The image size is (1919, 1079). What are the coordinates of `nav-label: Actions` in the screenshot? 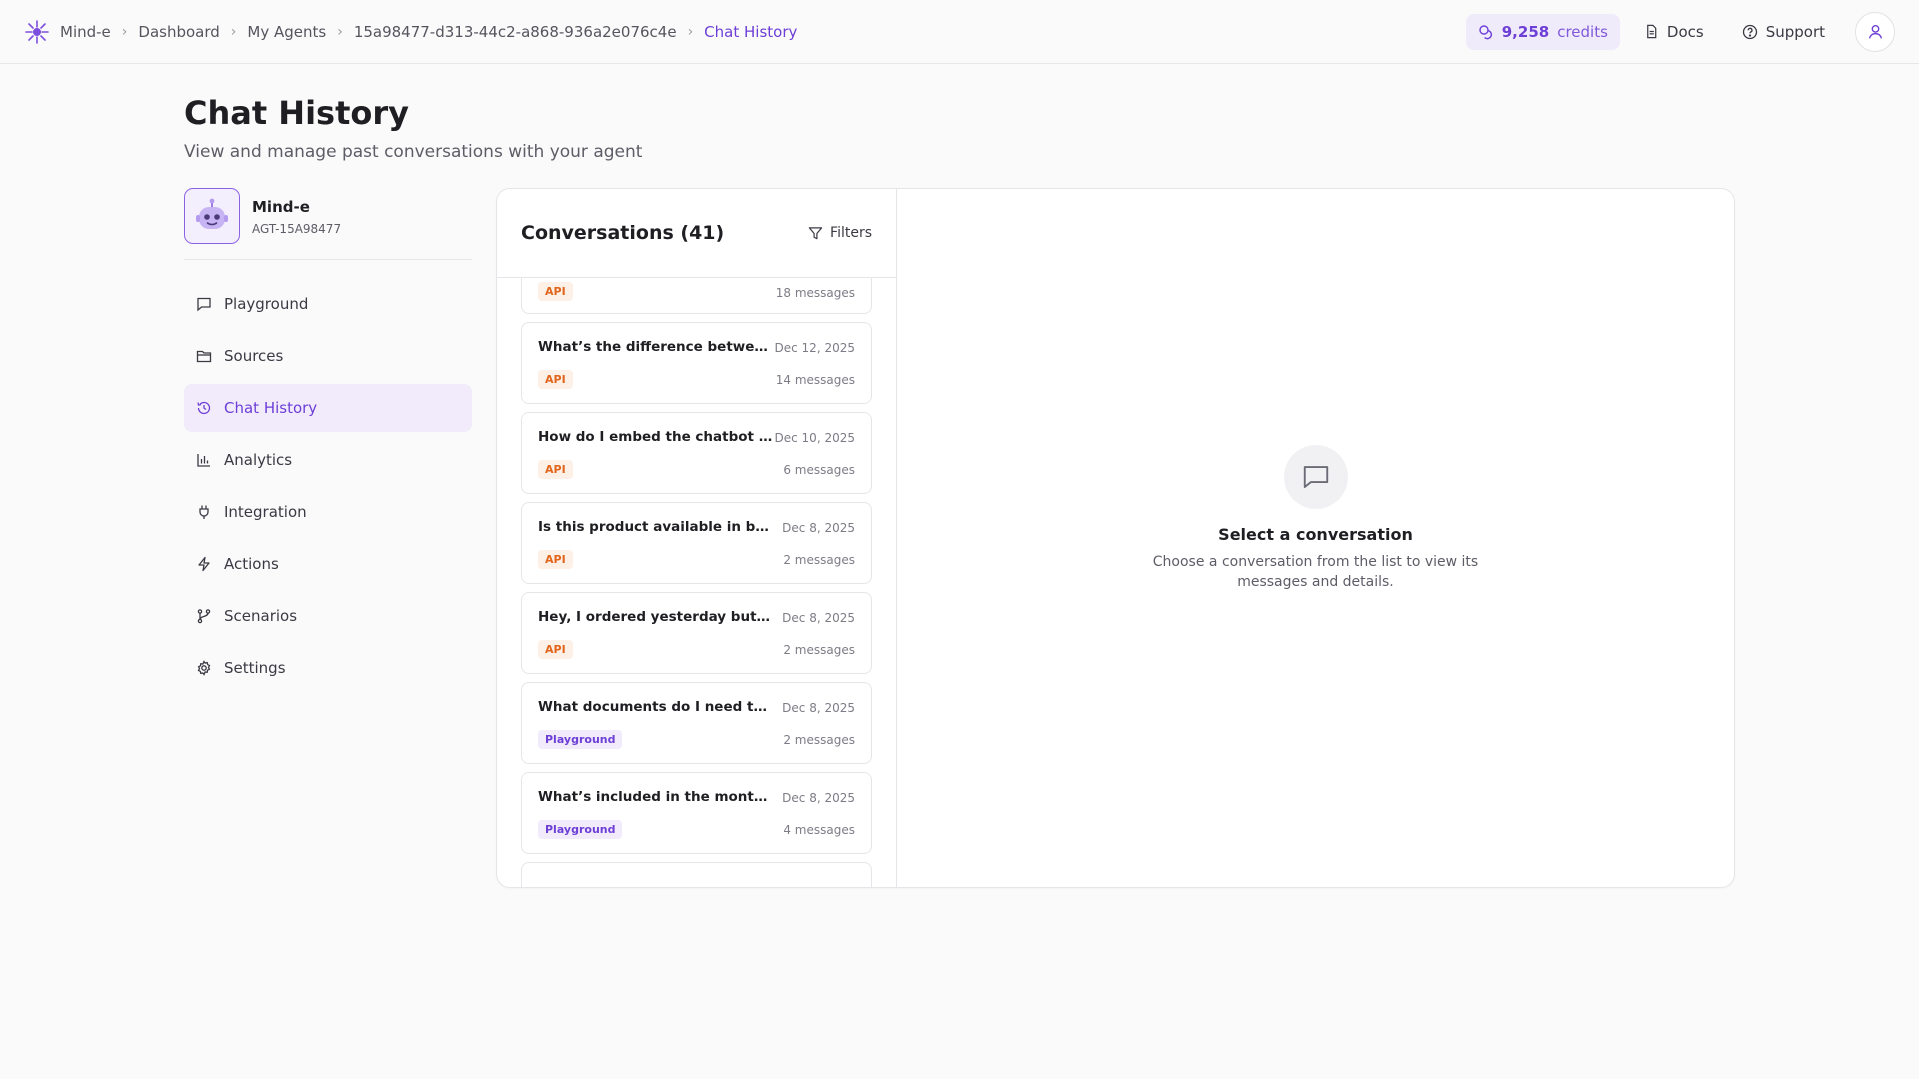 It's located at (251, 564).